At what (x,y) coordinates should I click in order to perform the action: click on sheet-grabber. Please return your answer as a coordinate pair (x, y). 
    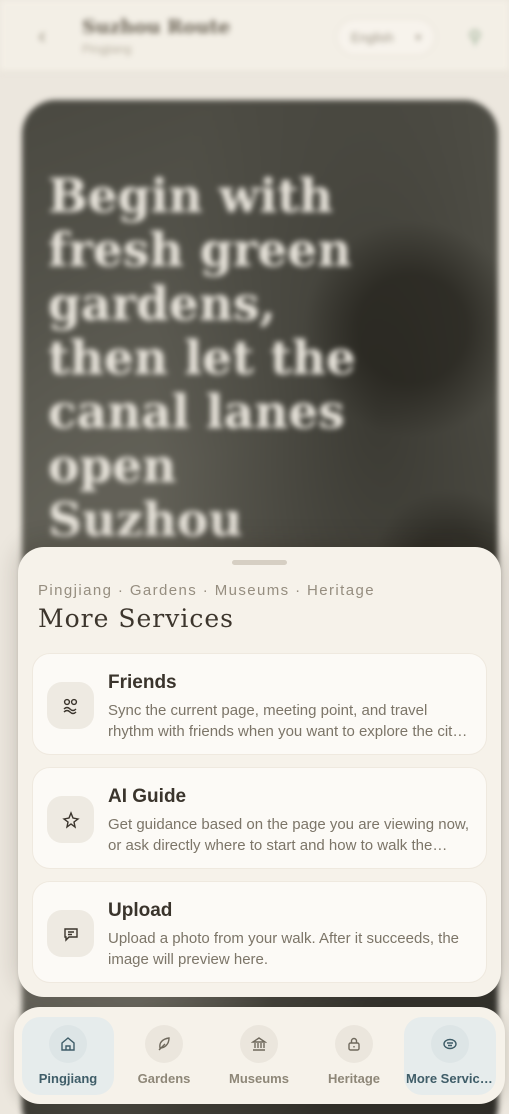
    Looking at the image, I should click on (259, 562).